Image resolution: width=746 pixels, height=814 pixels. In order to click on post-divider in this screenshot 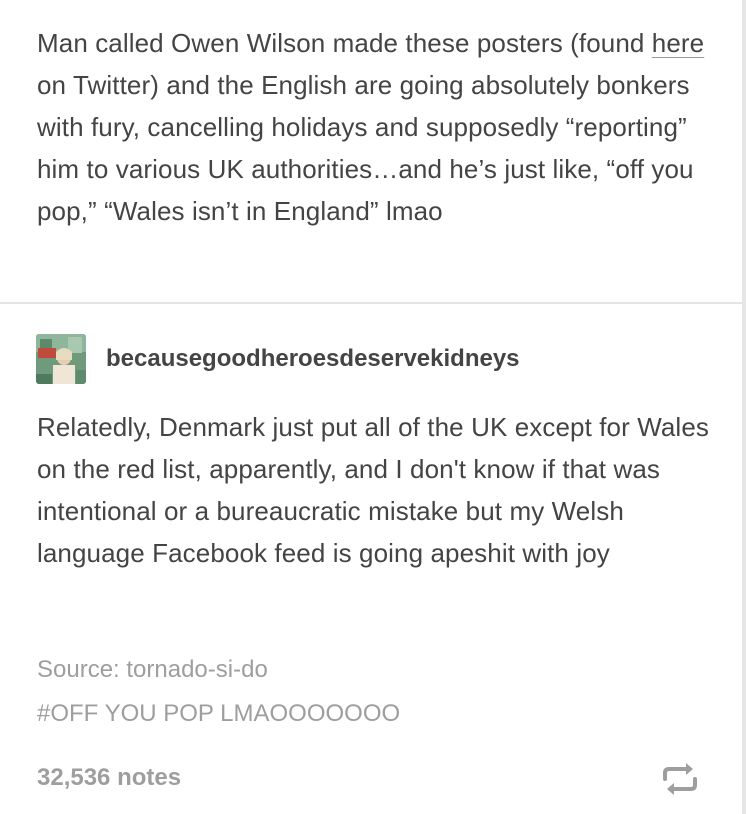, I will do `click(373, 303)`.